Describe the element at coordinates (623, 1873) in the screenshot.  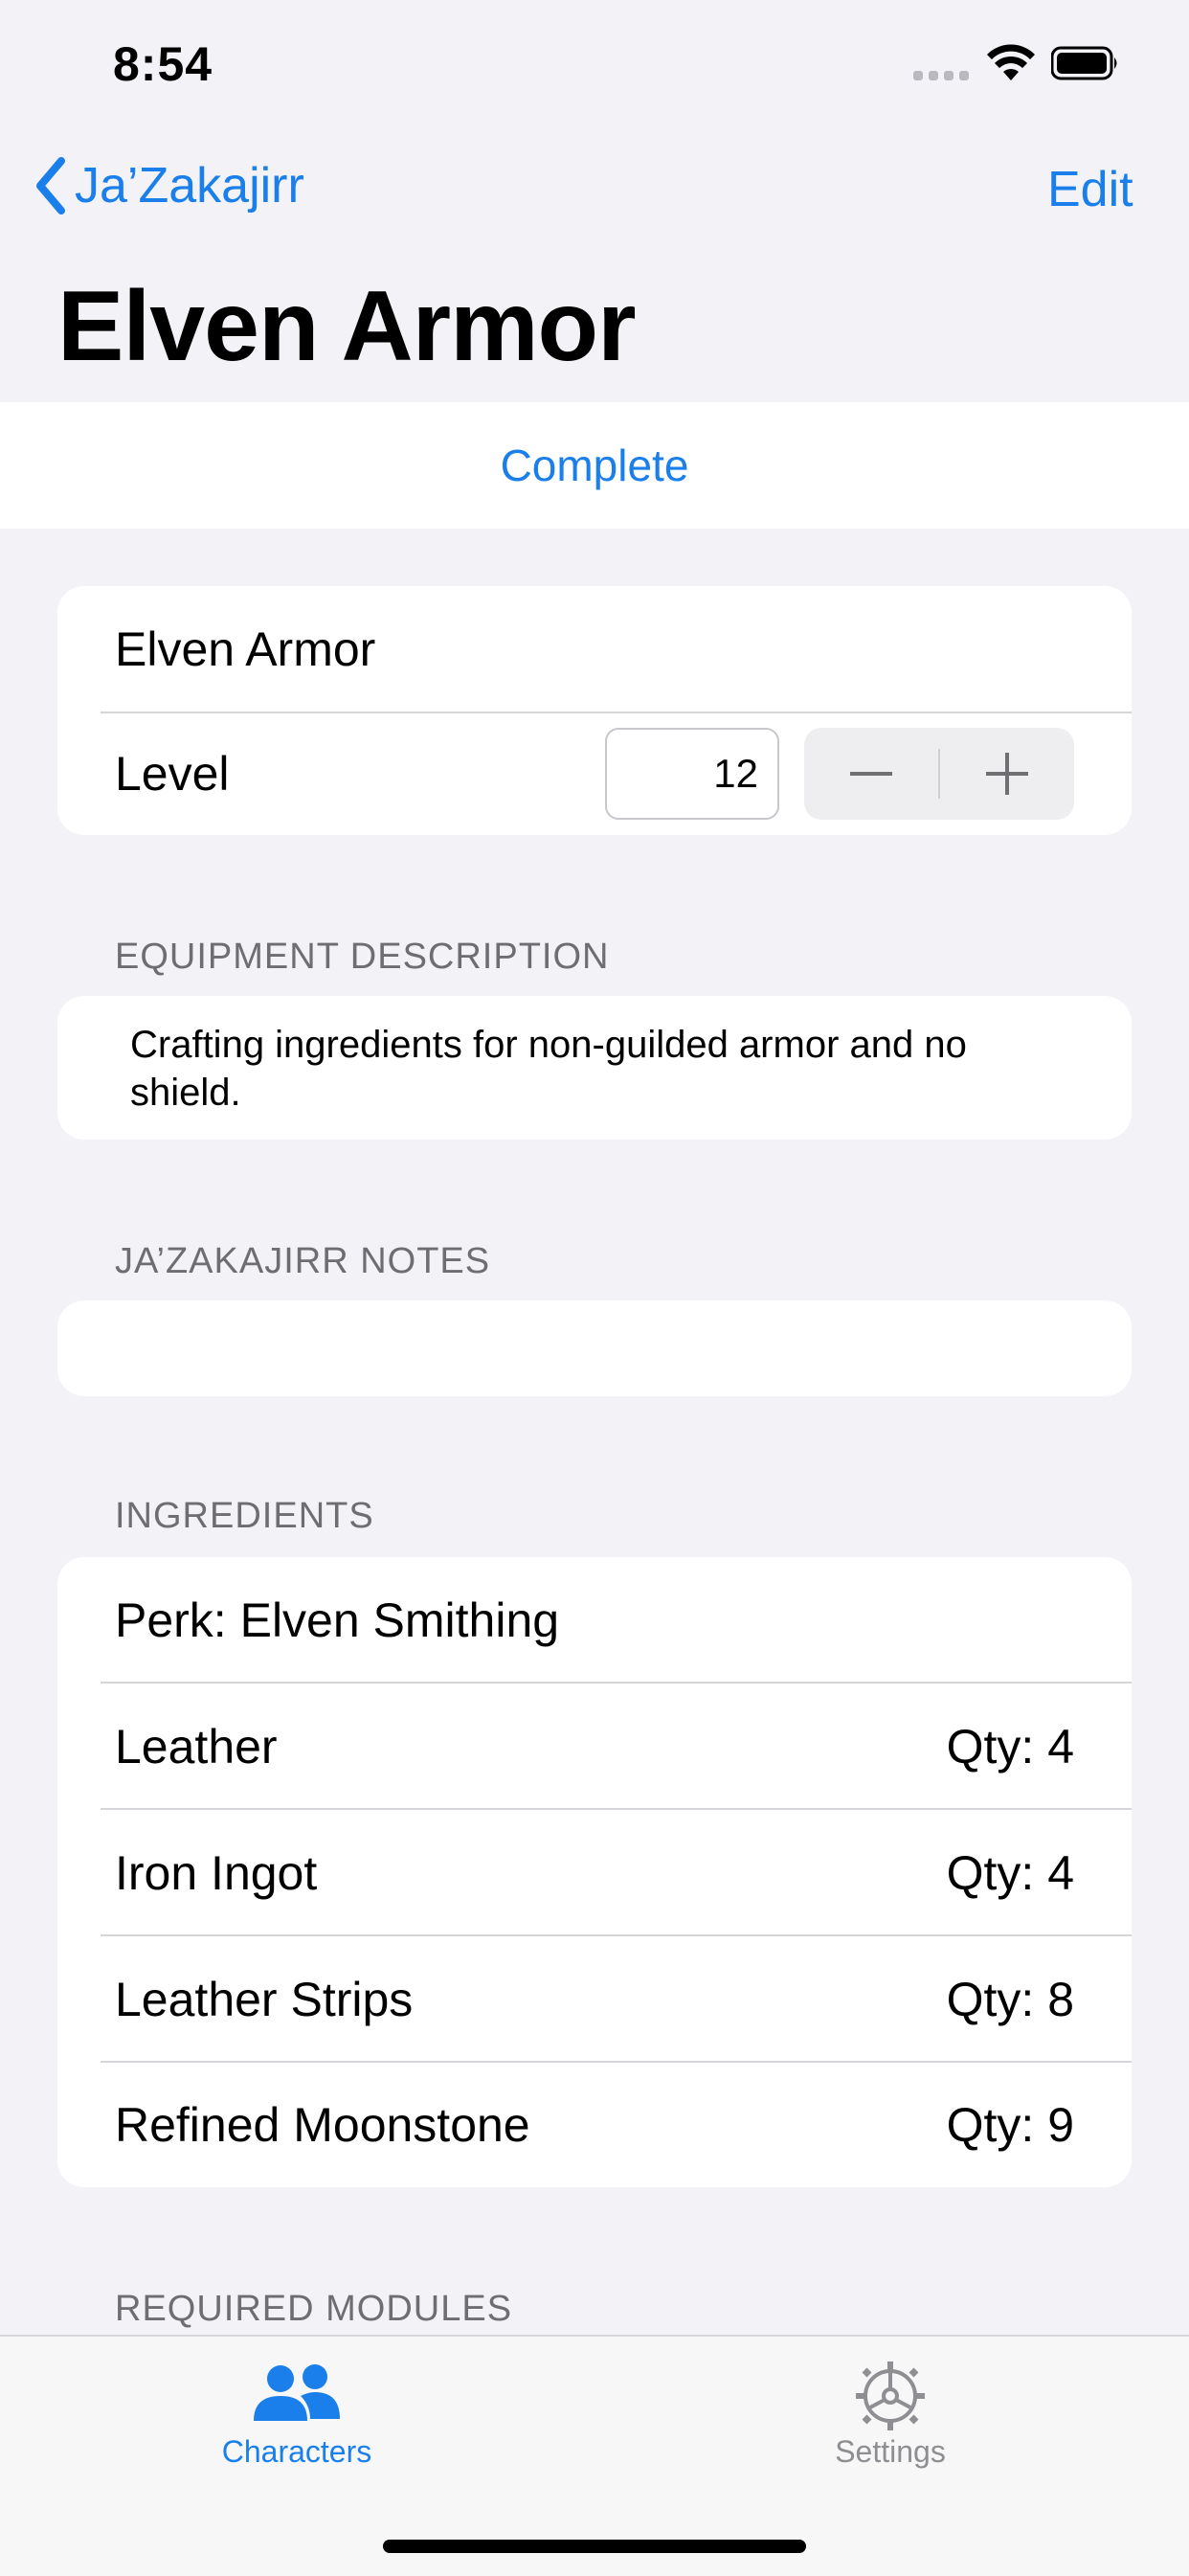
I see `list-item: Iron Ingot Qty: 4` at that location.